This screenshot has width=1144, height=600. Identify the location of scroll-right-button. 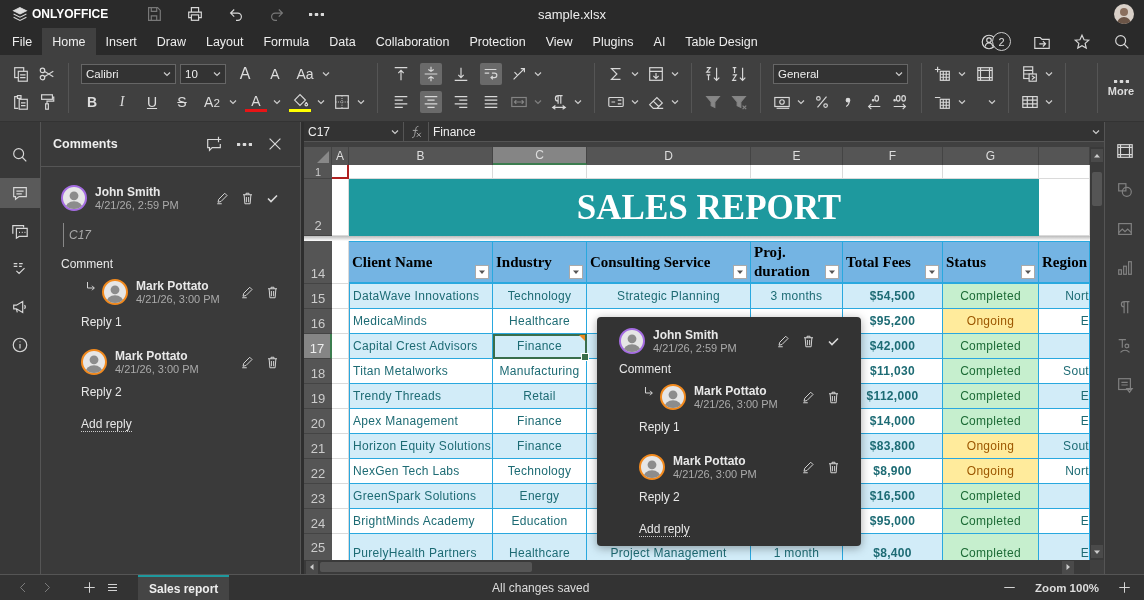
(1068, 567).